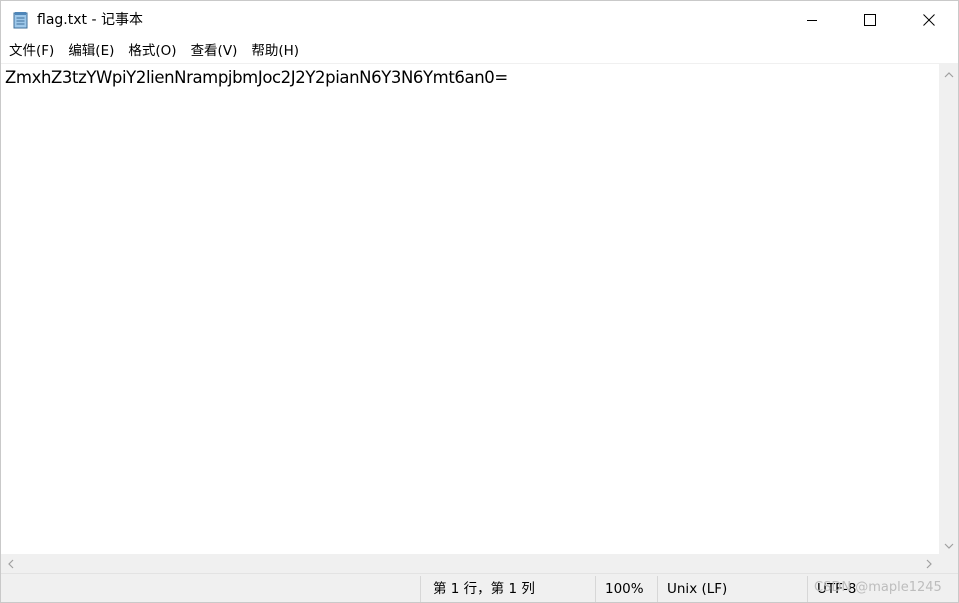 This screenshot has height=603, width=959. What do you see at coordinates (948, 563) in the screenshot?
I see `scrollbar-corner` at bounding box center [948, 563].